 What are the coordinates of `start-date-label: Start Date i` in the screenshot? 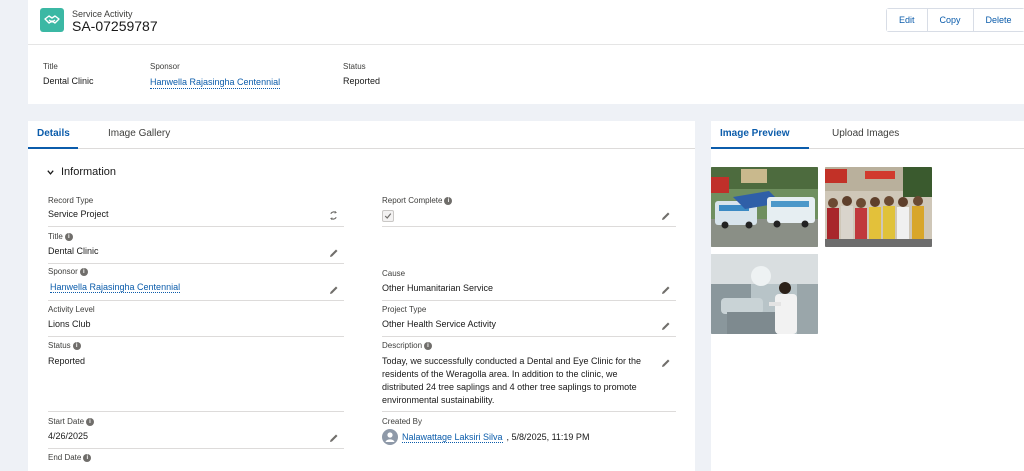 It's located at (71, 421).